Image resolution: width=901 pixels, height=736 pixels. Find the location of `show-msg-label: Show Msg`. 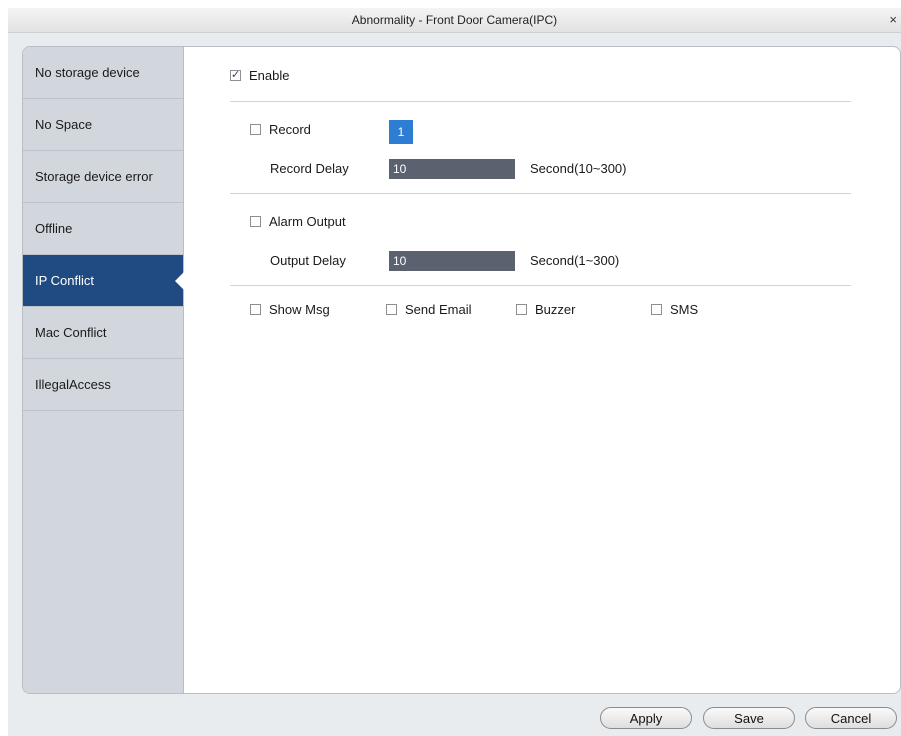

show-msg-label: Show Msg is located at coordinates (299, 309).